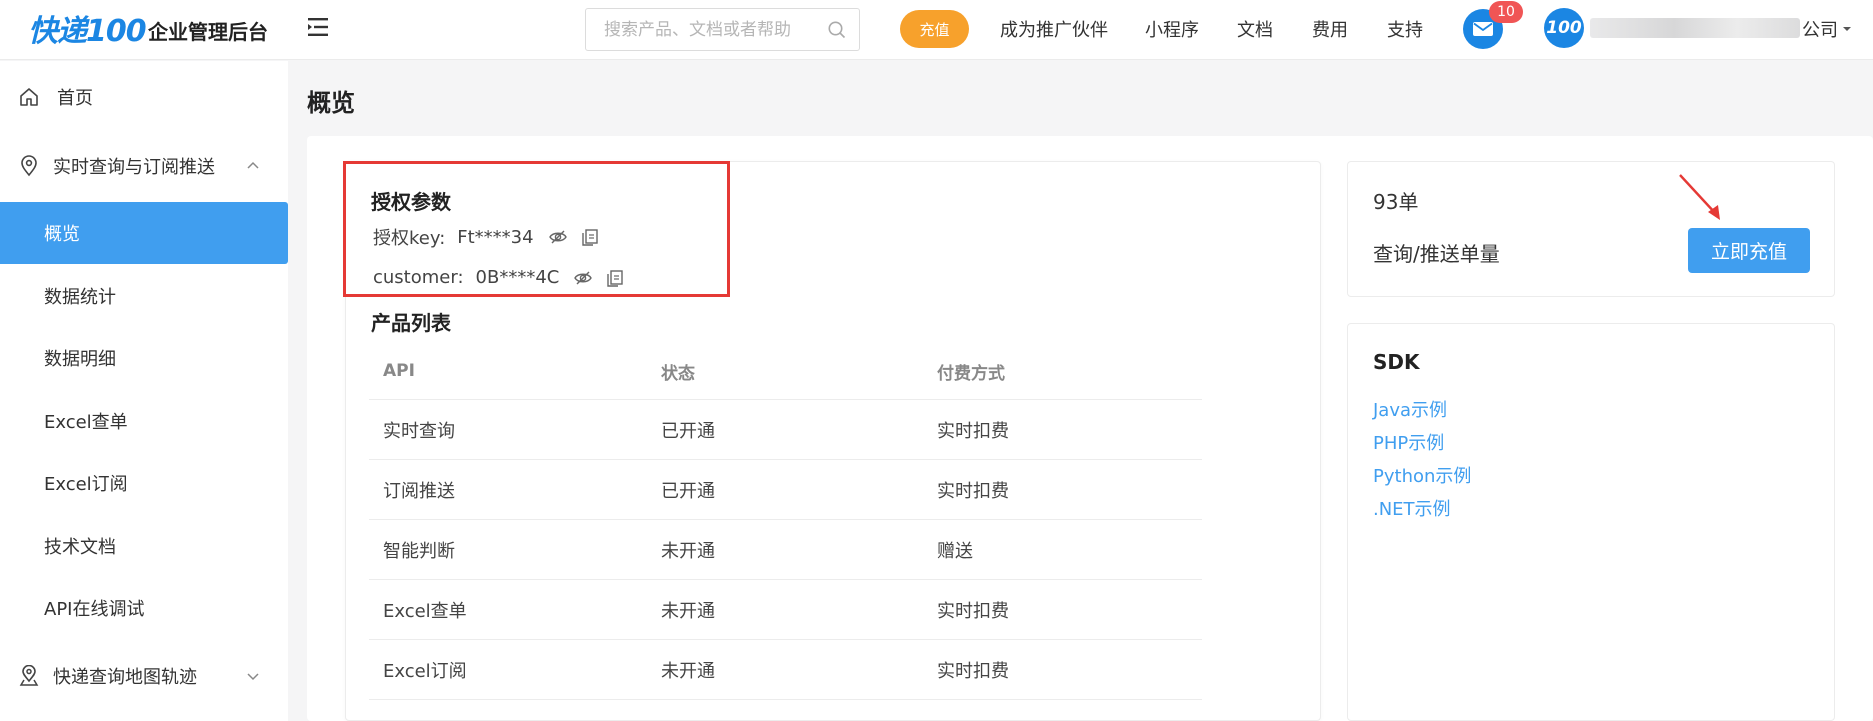 Image resolution: width=1873 pixels, height=721 pixels. Describe the element at coordinates (411, 323) in the screenshot. I see `product-list-title: 产品列表` at that location.